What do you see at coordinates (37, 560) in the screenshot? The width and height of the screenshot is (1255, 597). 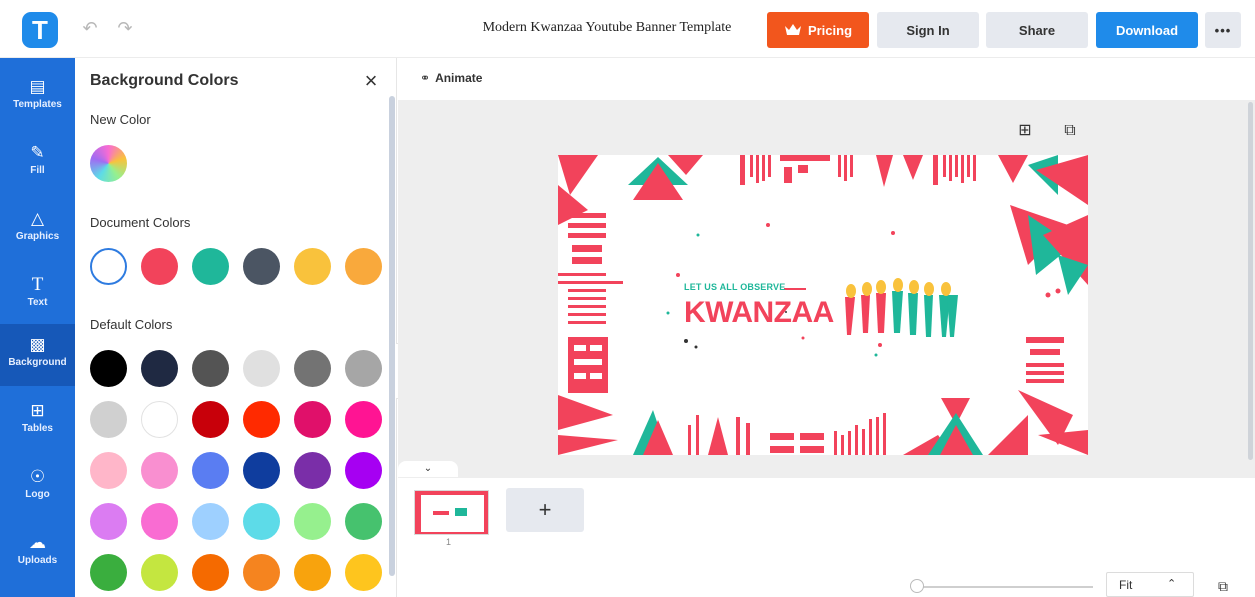 I see `sidebar-label-uploads: Uploads` at bounding box center [37, 560].